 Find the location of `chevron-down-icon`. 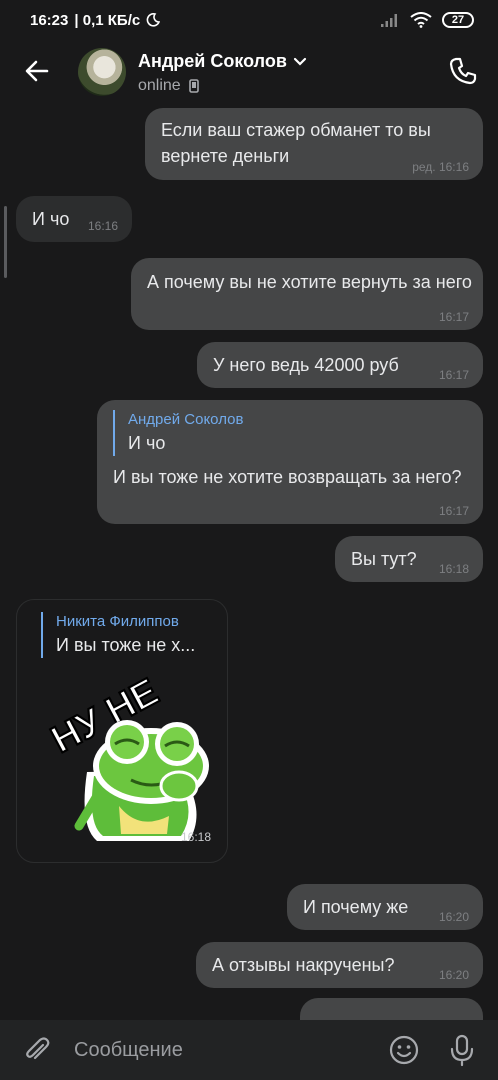

chevron-down-icon is located at coordinates (300, 61).